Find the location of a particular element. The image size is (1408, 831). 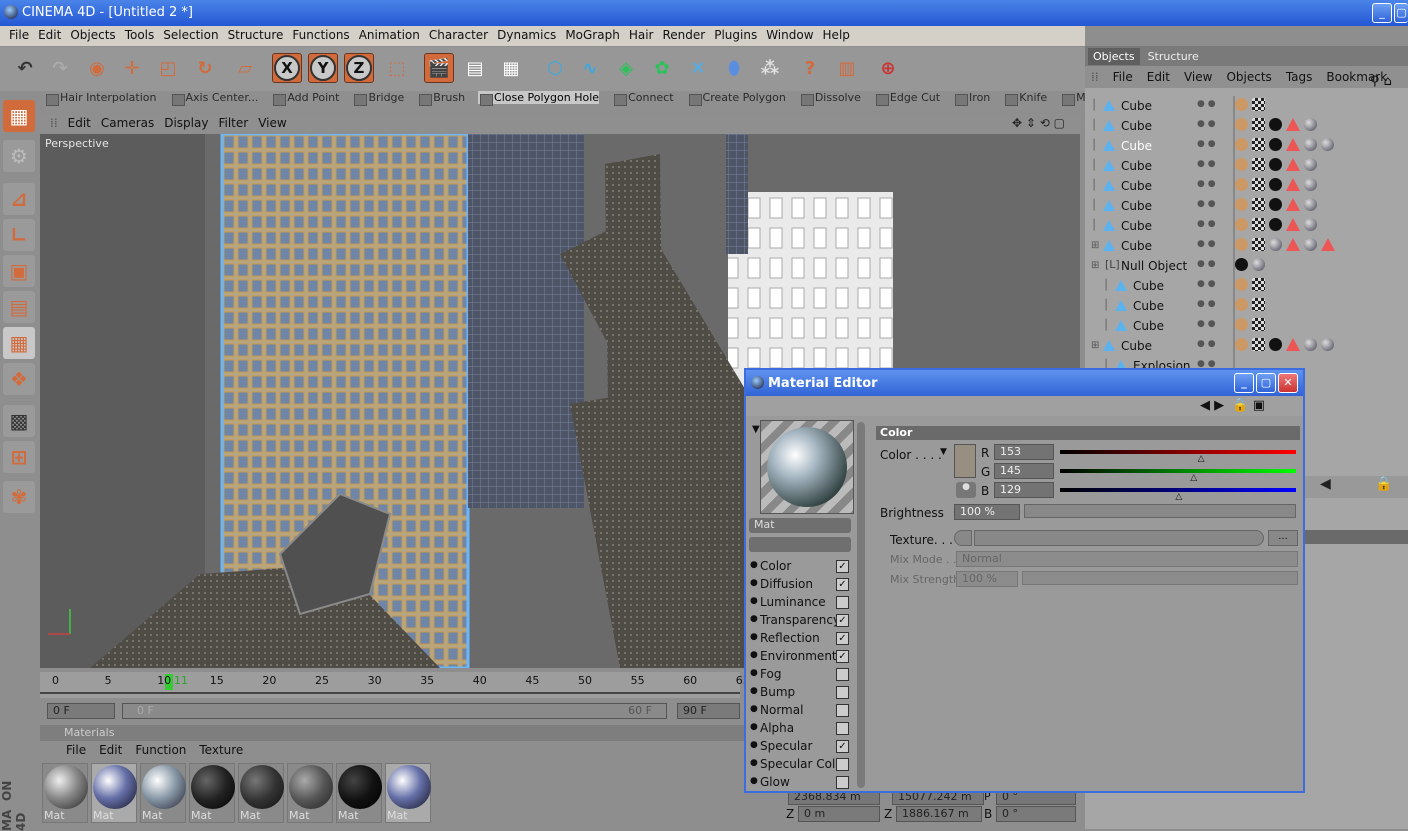

help-icon: ? is located at coordinates (810, 68).